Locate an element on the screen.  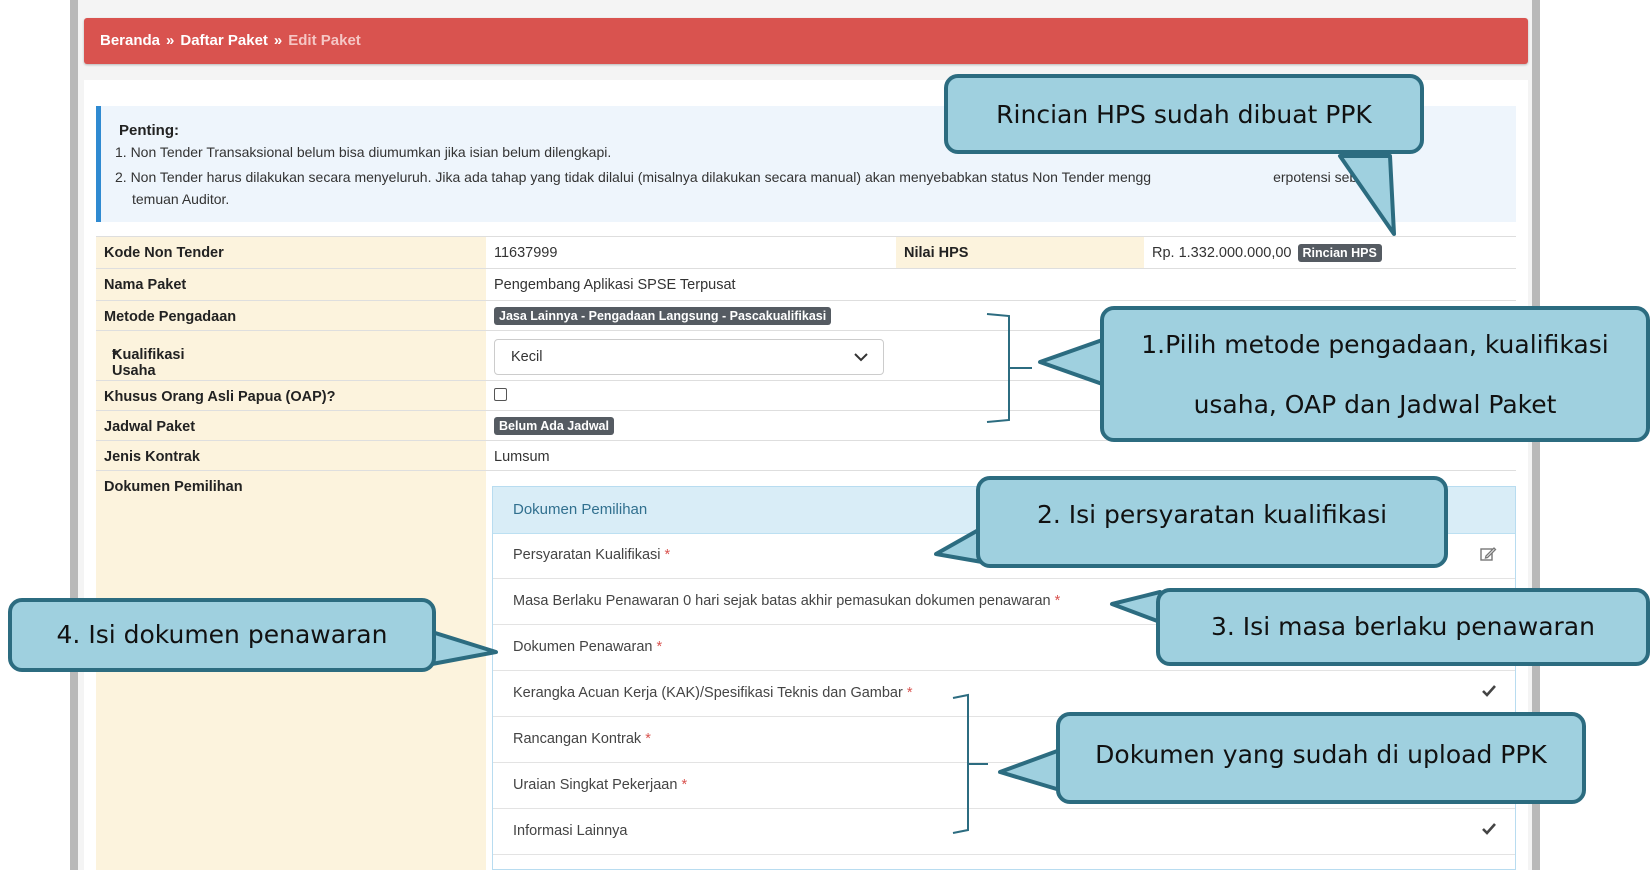
kualifikasi-select: Kecil is located at coordinates (689, 357).